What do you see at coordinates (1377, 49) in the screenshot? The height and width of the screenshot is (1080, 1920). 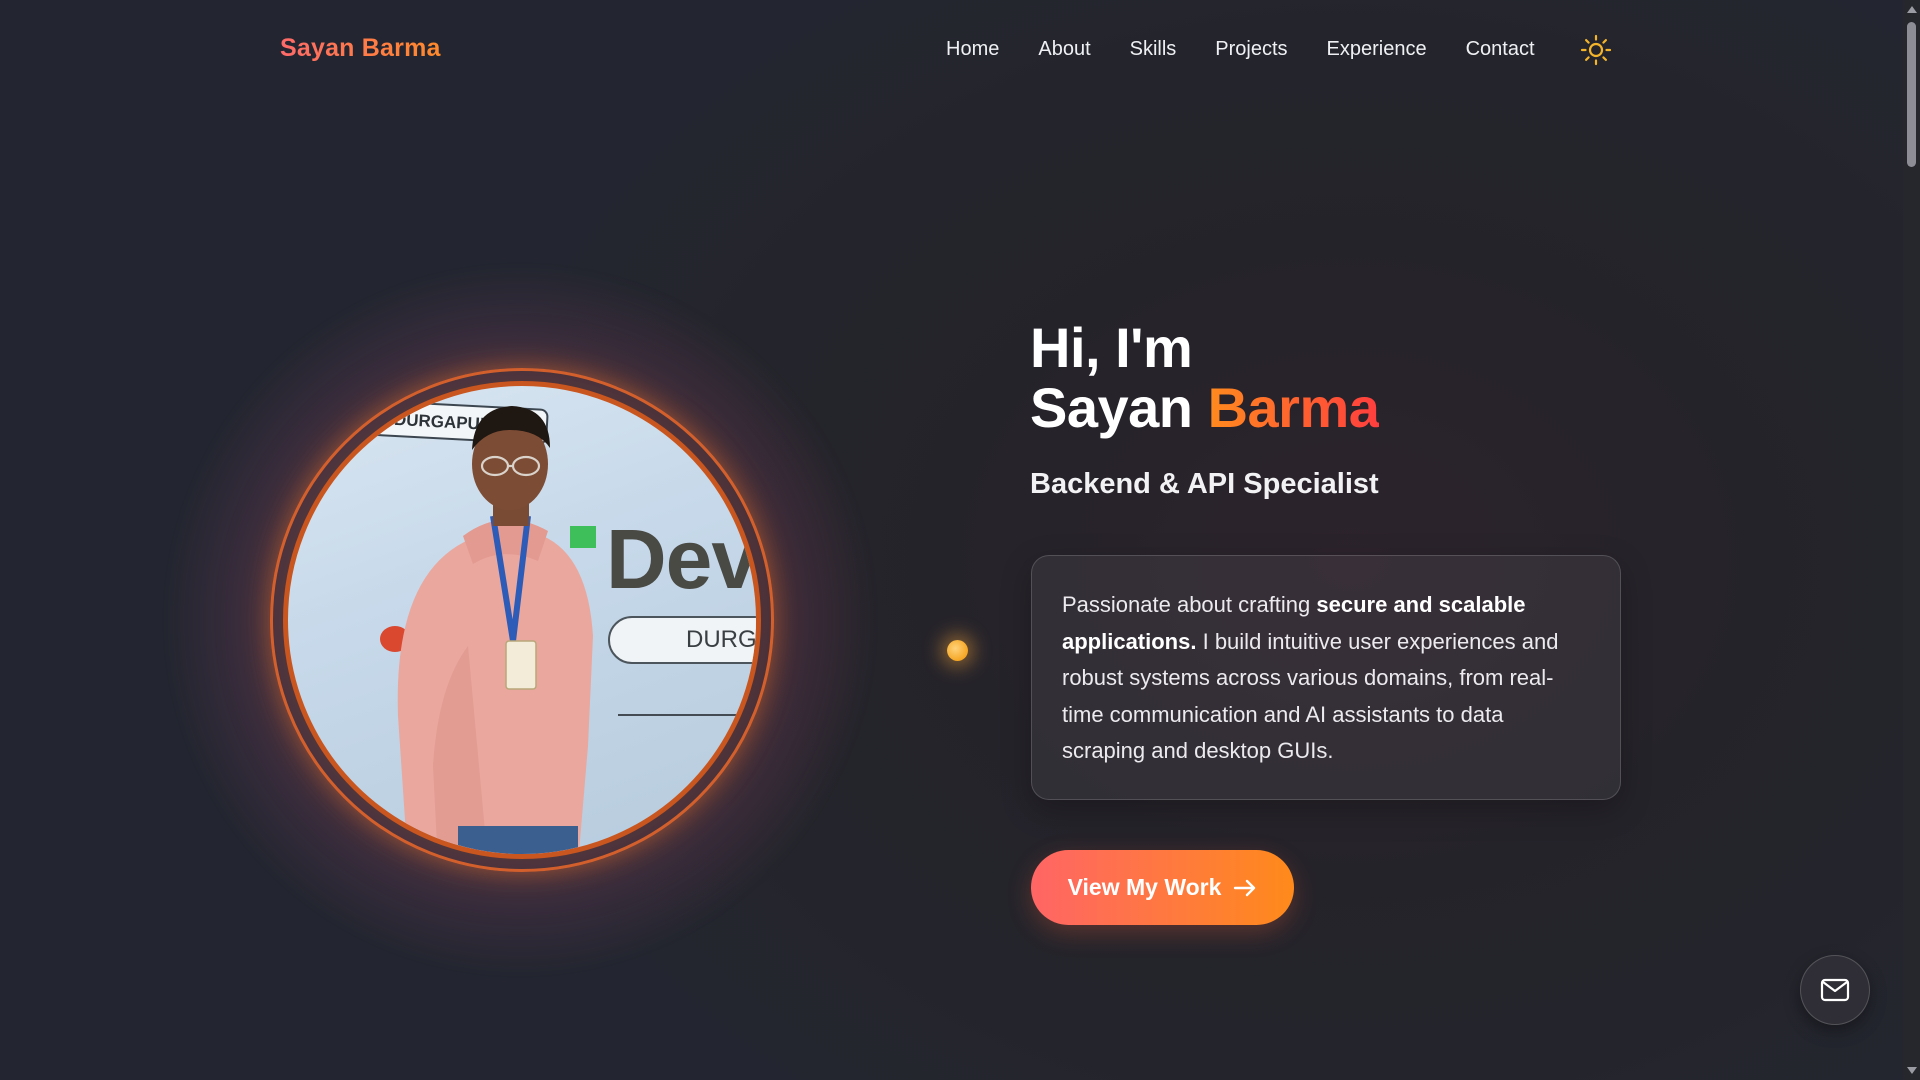 I see `nav-item-experience: Experience` at bounding box center [1377, 49].